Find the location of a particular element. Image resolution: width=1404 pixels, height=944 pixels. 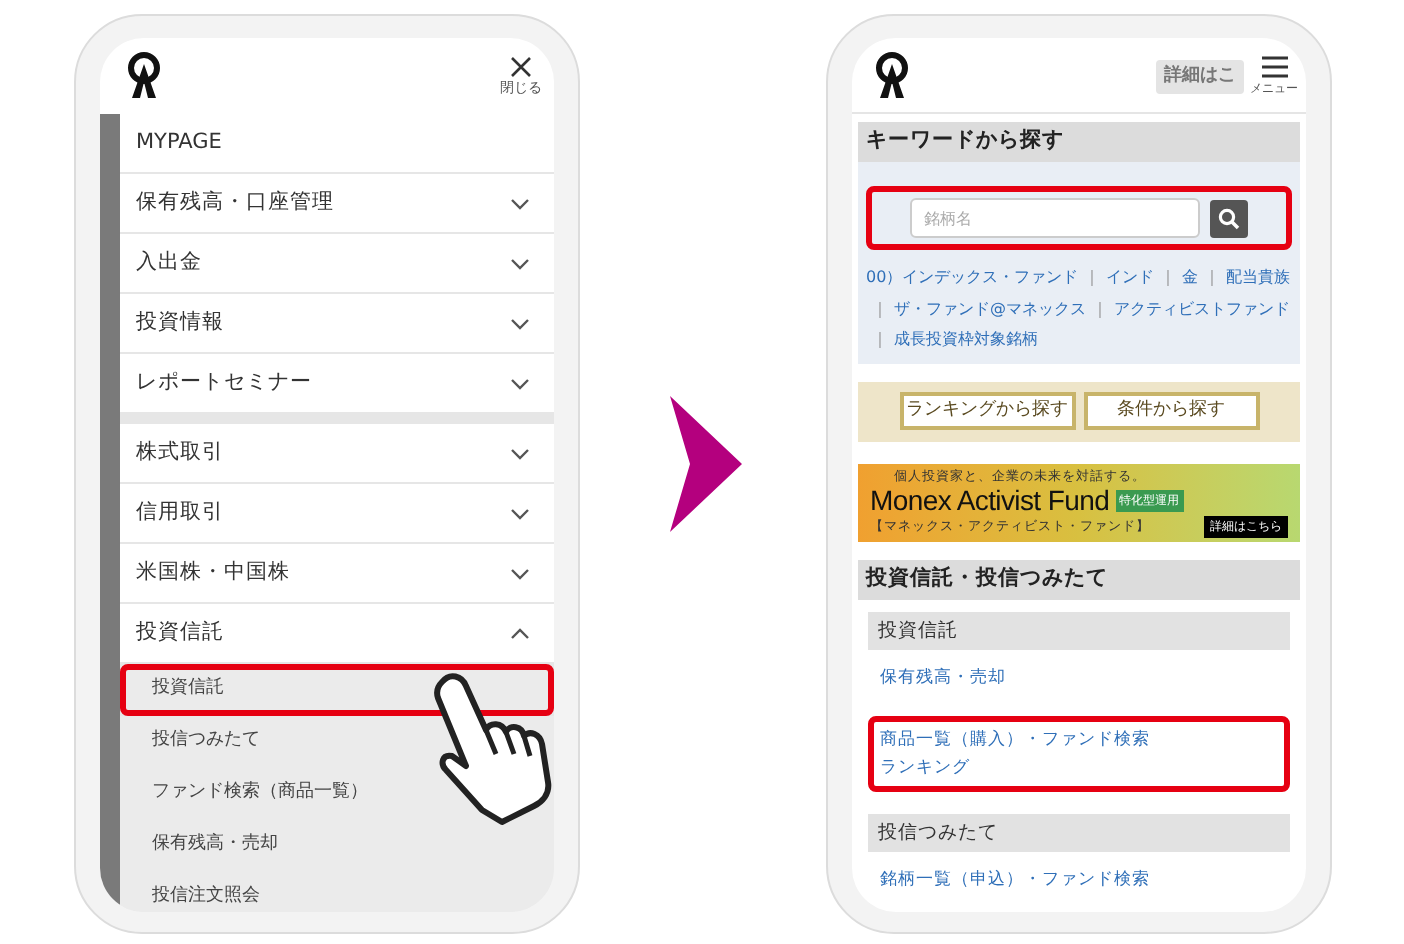

subsection-heading: 投資信託 is located at coordinates (1079, 631).